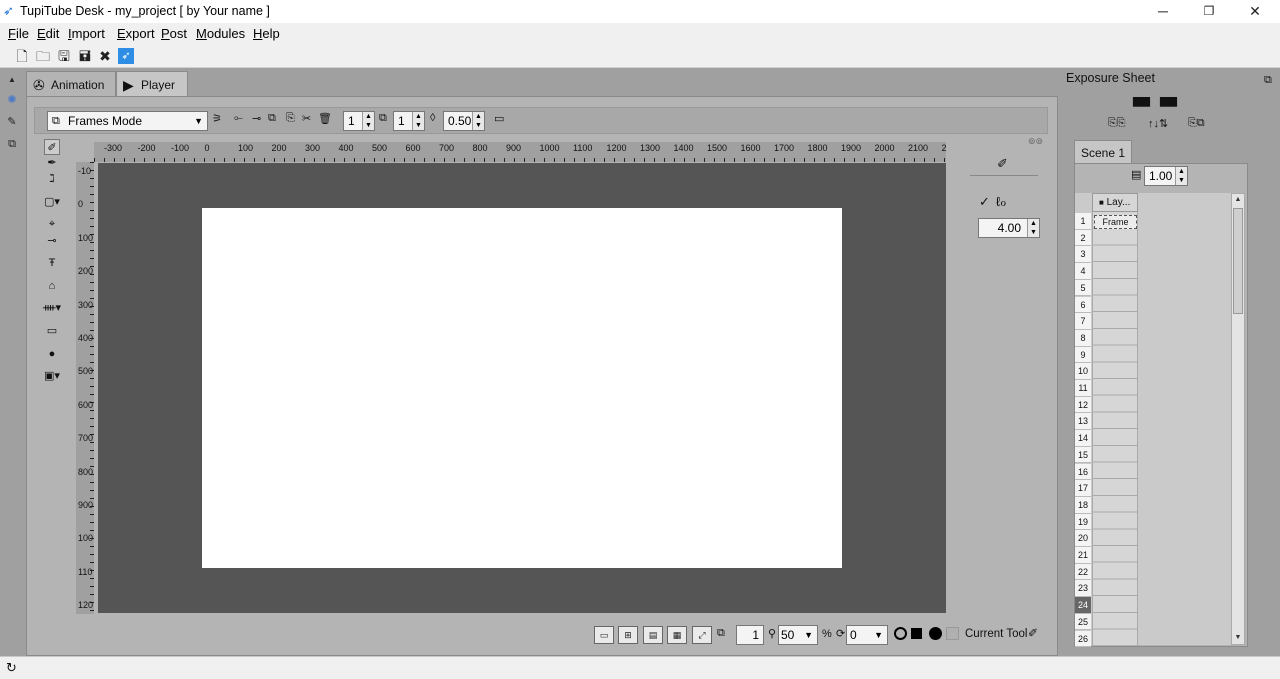  I want to click on minimize-button: ─, so click(1163, 11).